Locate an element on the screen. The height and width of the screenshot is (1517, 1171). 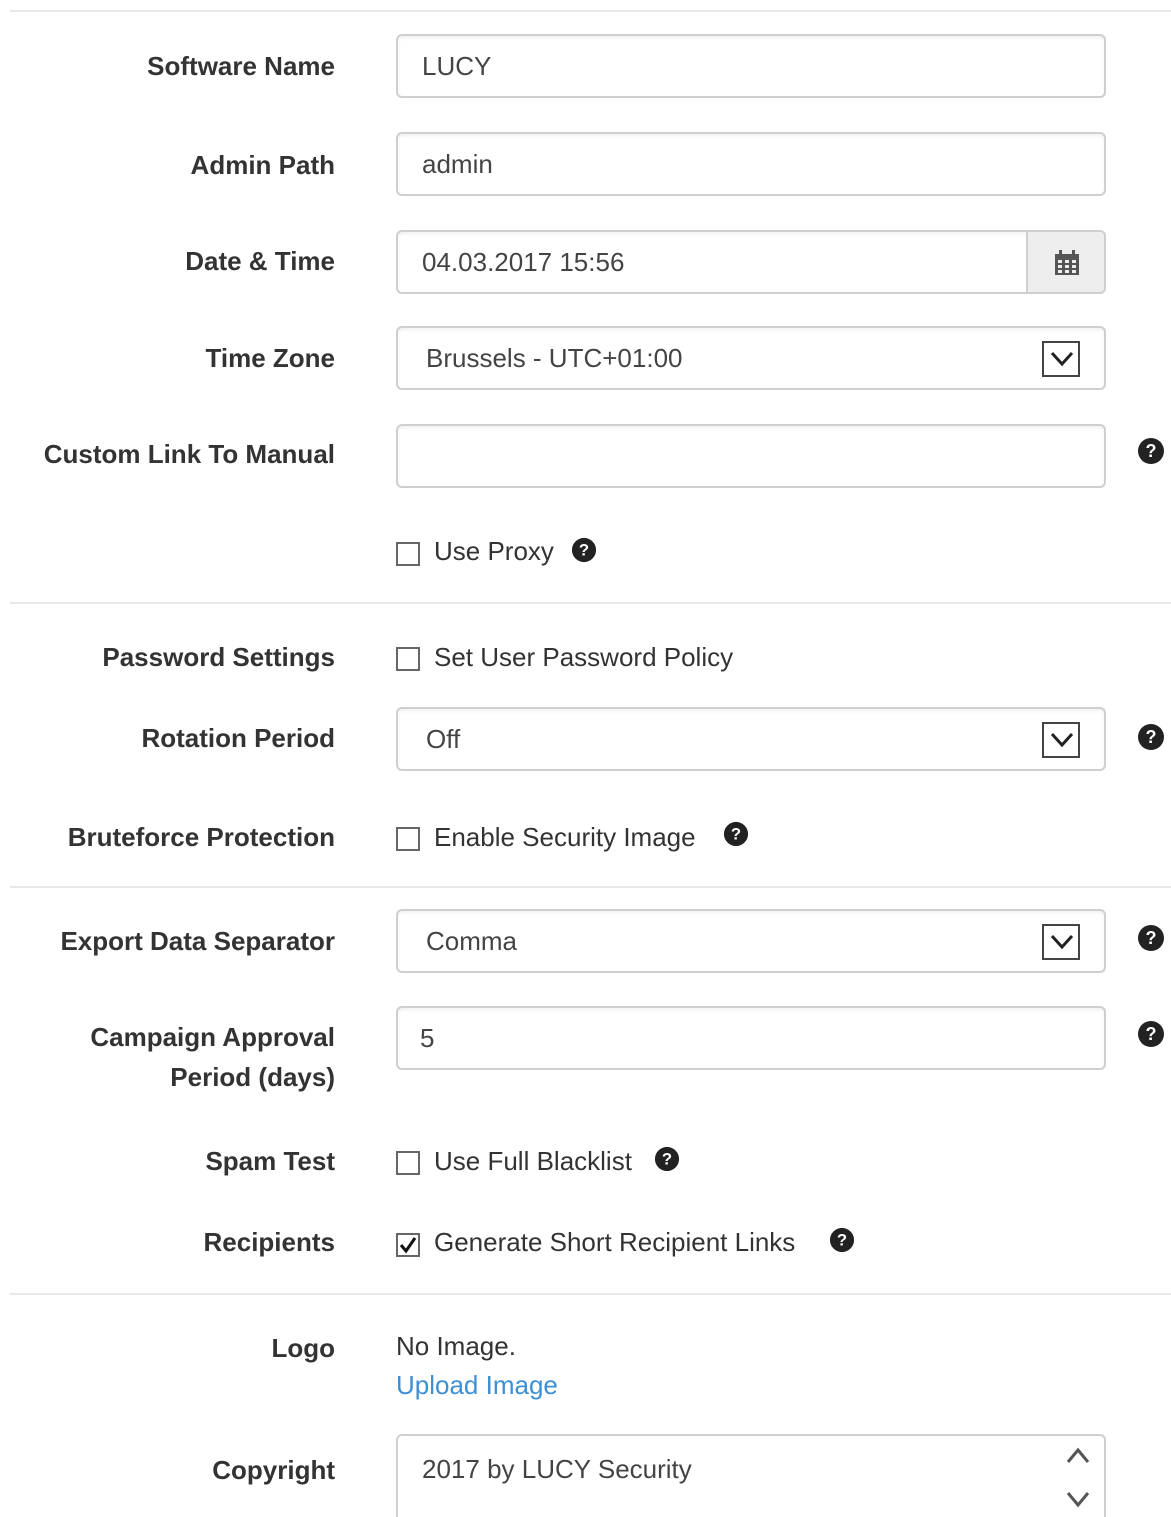
date-time-label: Date & Time is located at coordinates (260, 261).